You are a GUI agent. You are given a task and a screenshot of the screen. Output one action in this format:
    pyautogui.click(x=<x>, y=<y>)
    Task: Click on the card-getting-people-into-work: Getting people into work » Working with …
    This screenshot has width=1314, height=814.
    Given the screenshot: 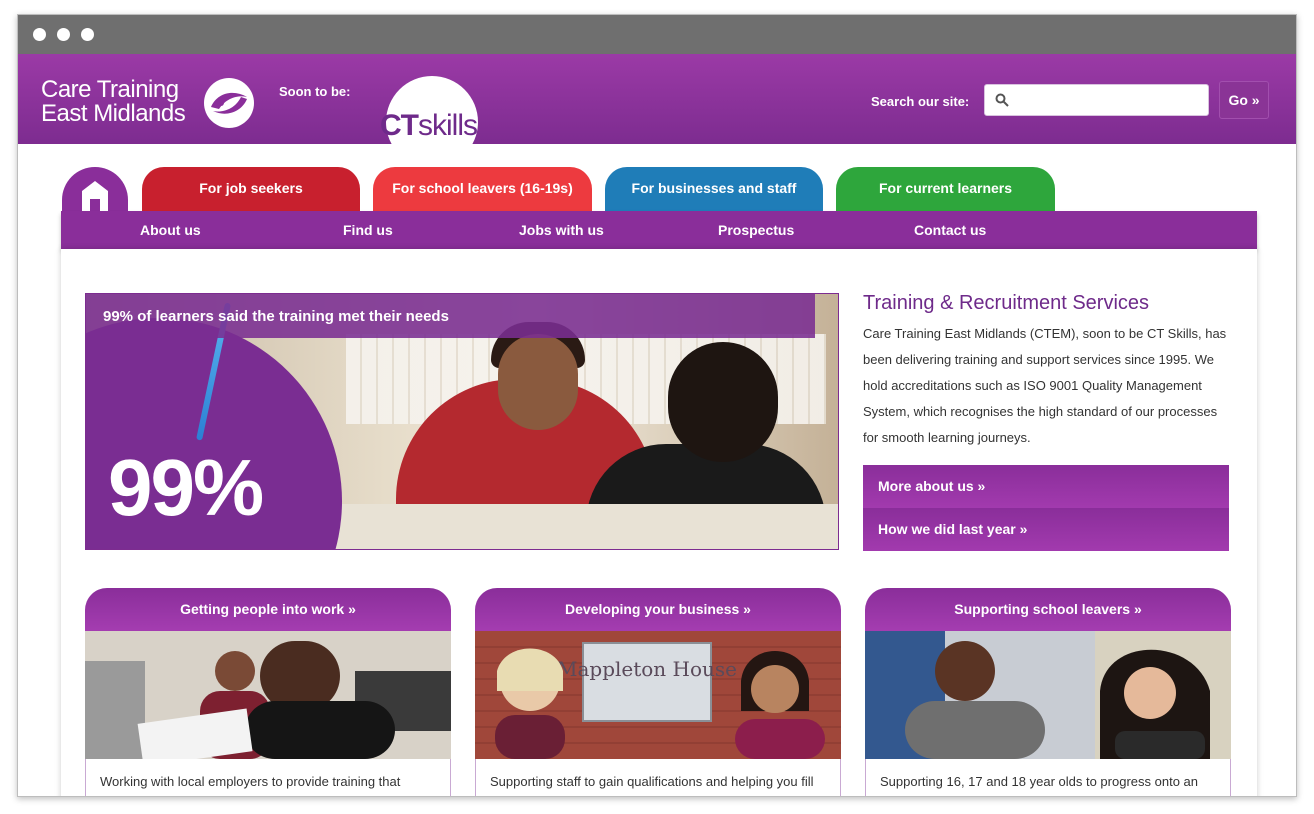 What is the action you would take?
    pyautogui.click(x=268, y=692)
    